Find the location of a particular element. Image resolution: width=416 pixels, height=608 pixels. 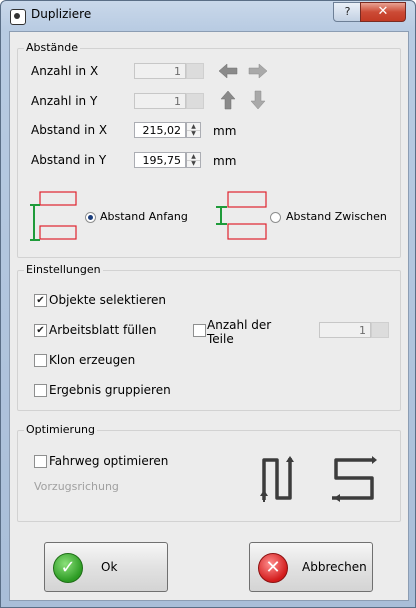

radio-abstand-zwischen is located at coordinates (275, 217).